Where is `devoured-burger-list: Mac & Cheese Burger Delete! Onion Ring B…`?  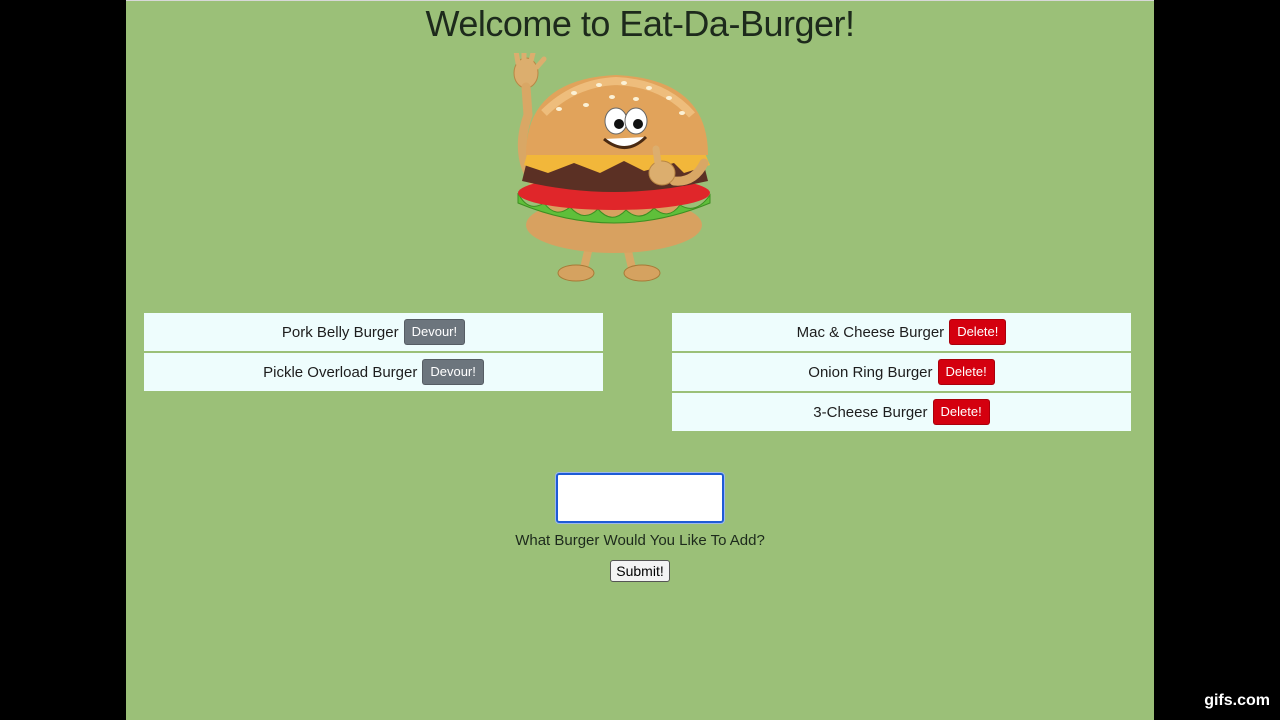
devoured-burger-list: Mac & Cheese Burger Delete! Onion Ring B… is located at coordinates (901, 373).